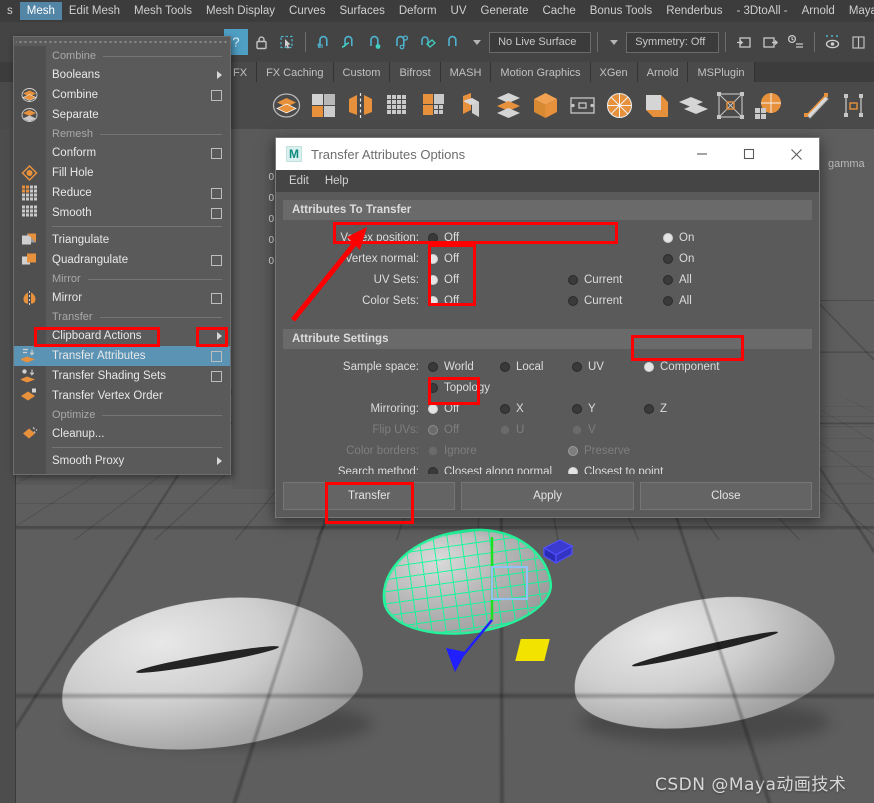  What do you see at coordinates (615, 280) in the screenshot?
I see `radio-uv-sets-current: Current` at bounding box center [615, 280].